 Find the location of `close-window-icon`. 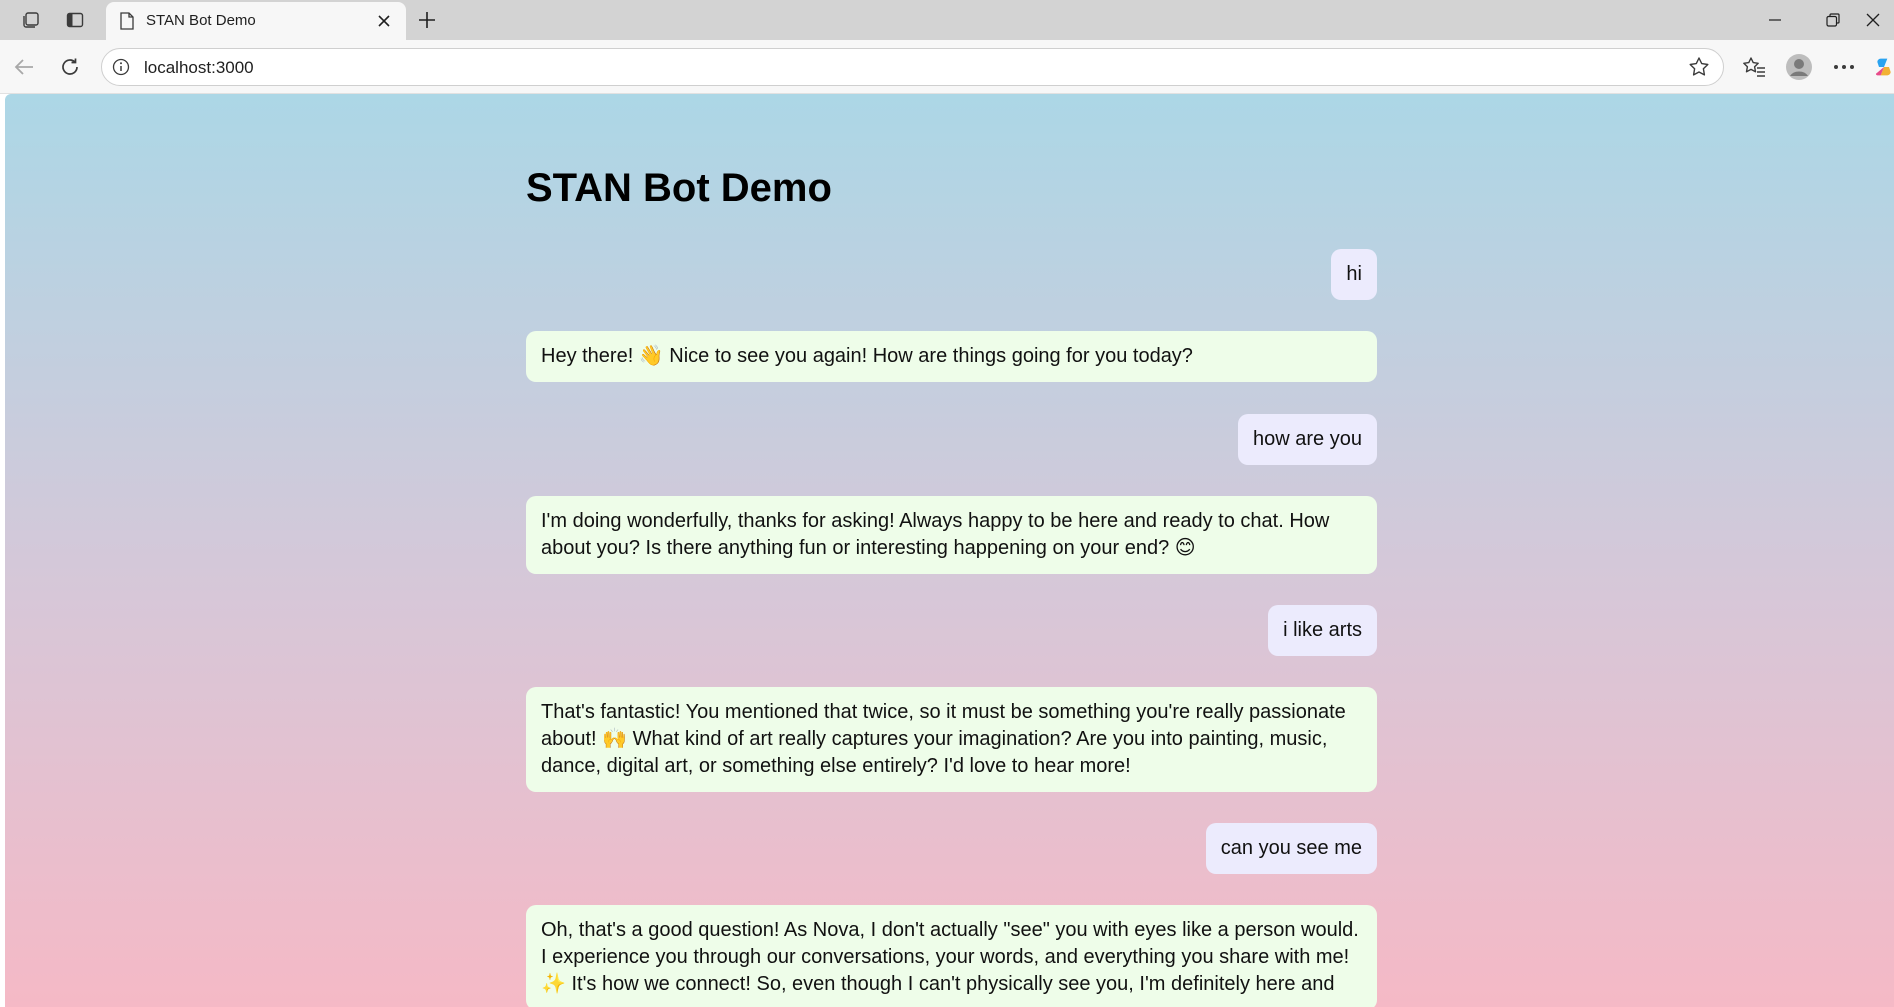

close-window-icon is located at coordinates (1873, 20).